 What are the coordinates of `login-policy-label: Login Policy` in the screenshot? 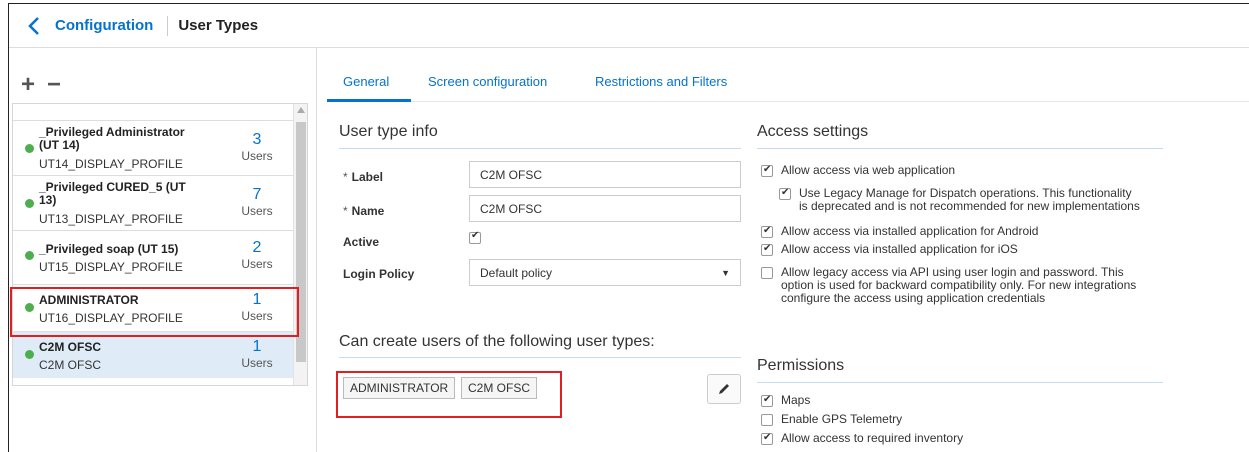 It's located at (379, 274).